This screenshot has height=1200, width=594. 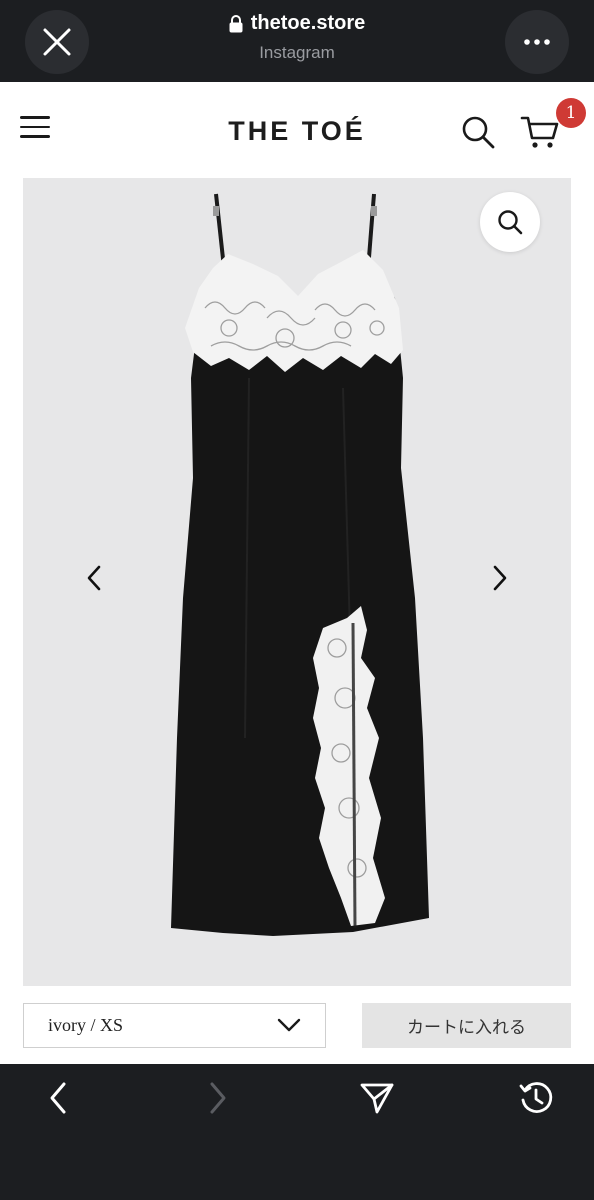 I want to click on more-horizontal-icon, so click(x=537, y=42).